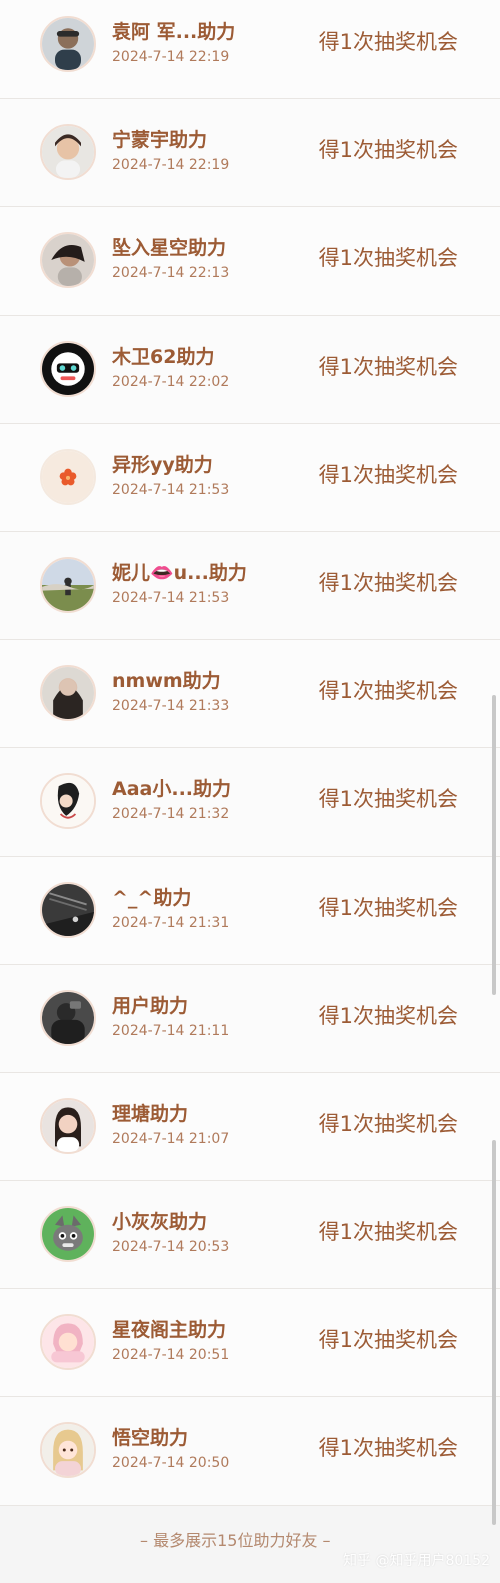 This screenshot has width=500, height=1583. I want to click on helper-time: 2024-7-14 21:32, so click(171, 814).